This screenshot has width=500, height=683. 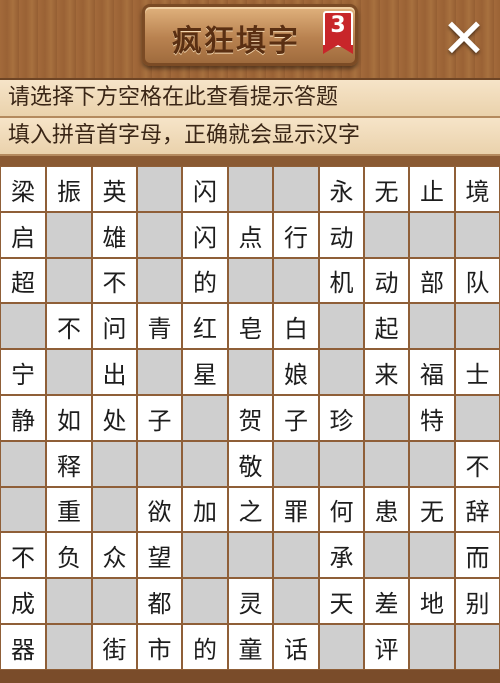 I want to click on grid-cell: 敬, so click(x=250, y=464).